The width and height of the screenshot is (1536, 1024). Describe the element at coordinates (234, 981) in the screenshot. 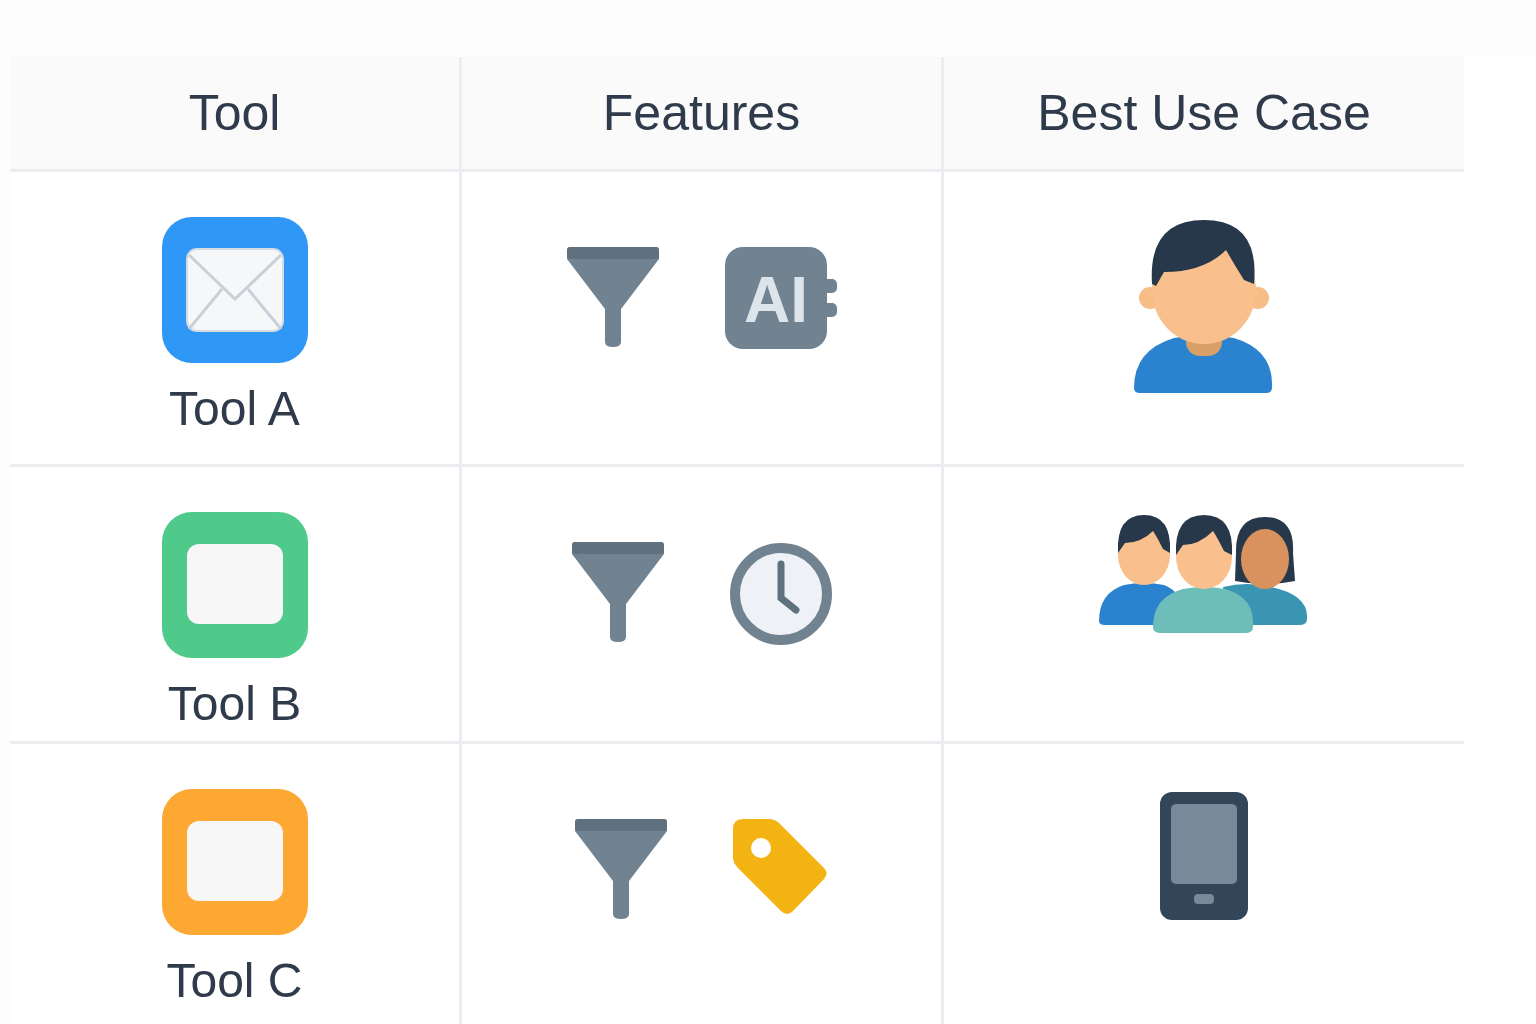

I see `tool-name: Tool C` at that location.